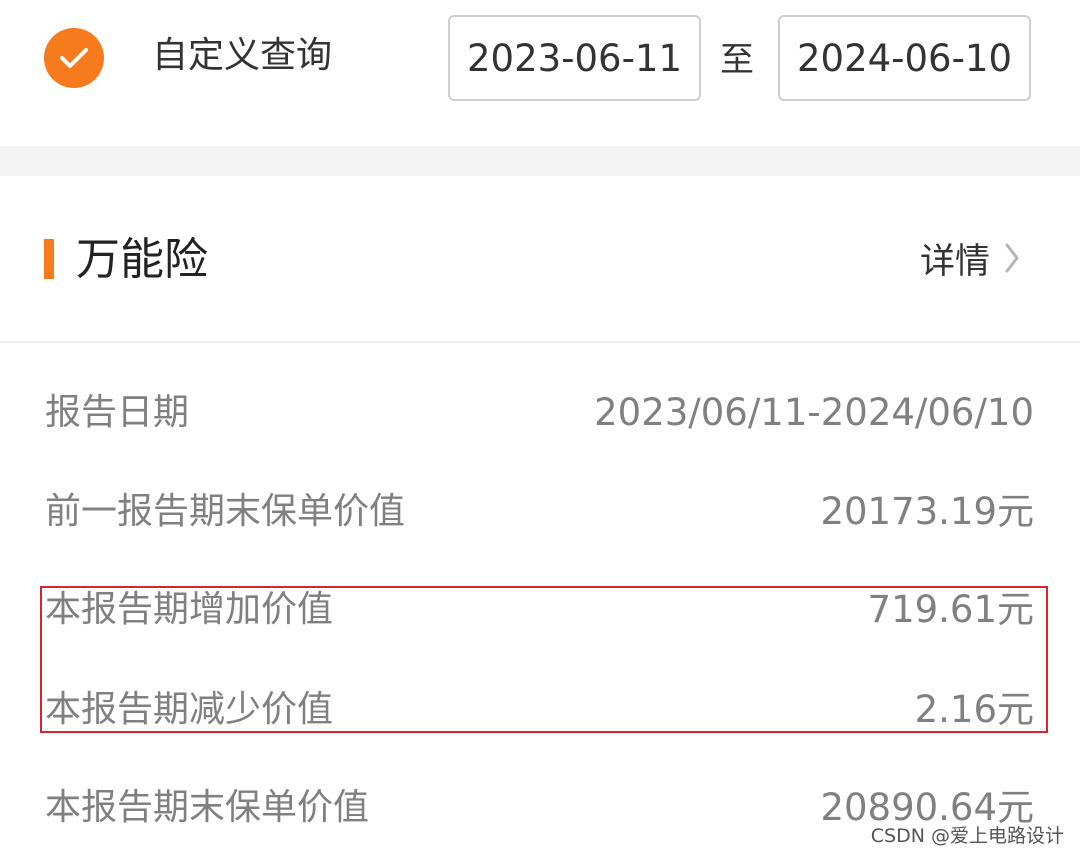  I want to click on custom-query-checkbox, so click(74, 58).